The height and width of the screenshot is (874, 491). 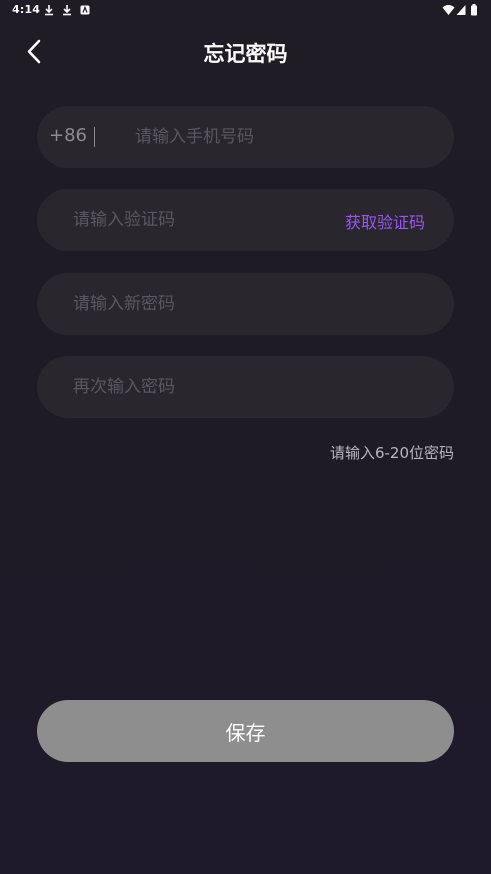 What do you see at coordinates (198, 220) in the screenshot?
I see `verification-code-input` at bounding box center [198, 220].